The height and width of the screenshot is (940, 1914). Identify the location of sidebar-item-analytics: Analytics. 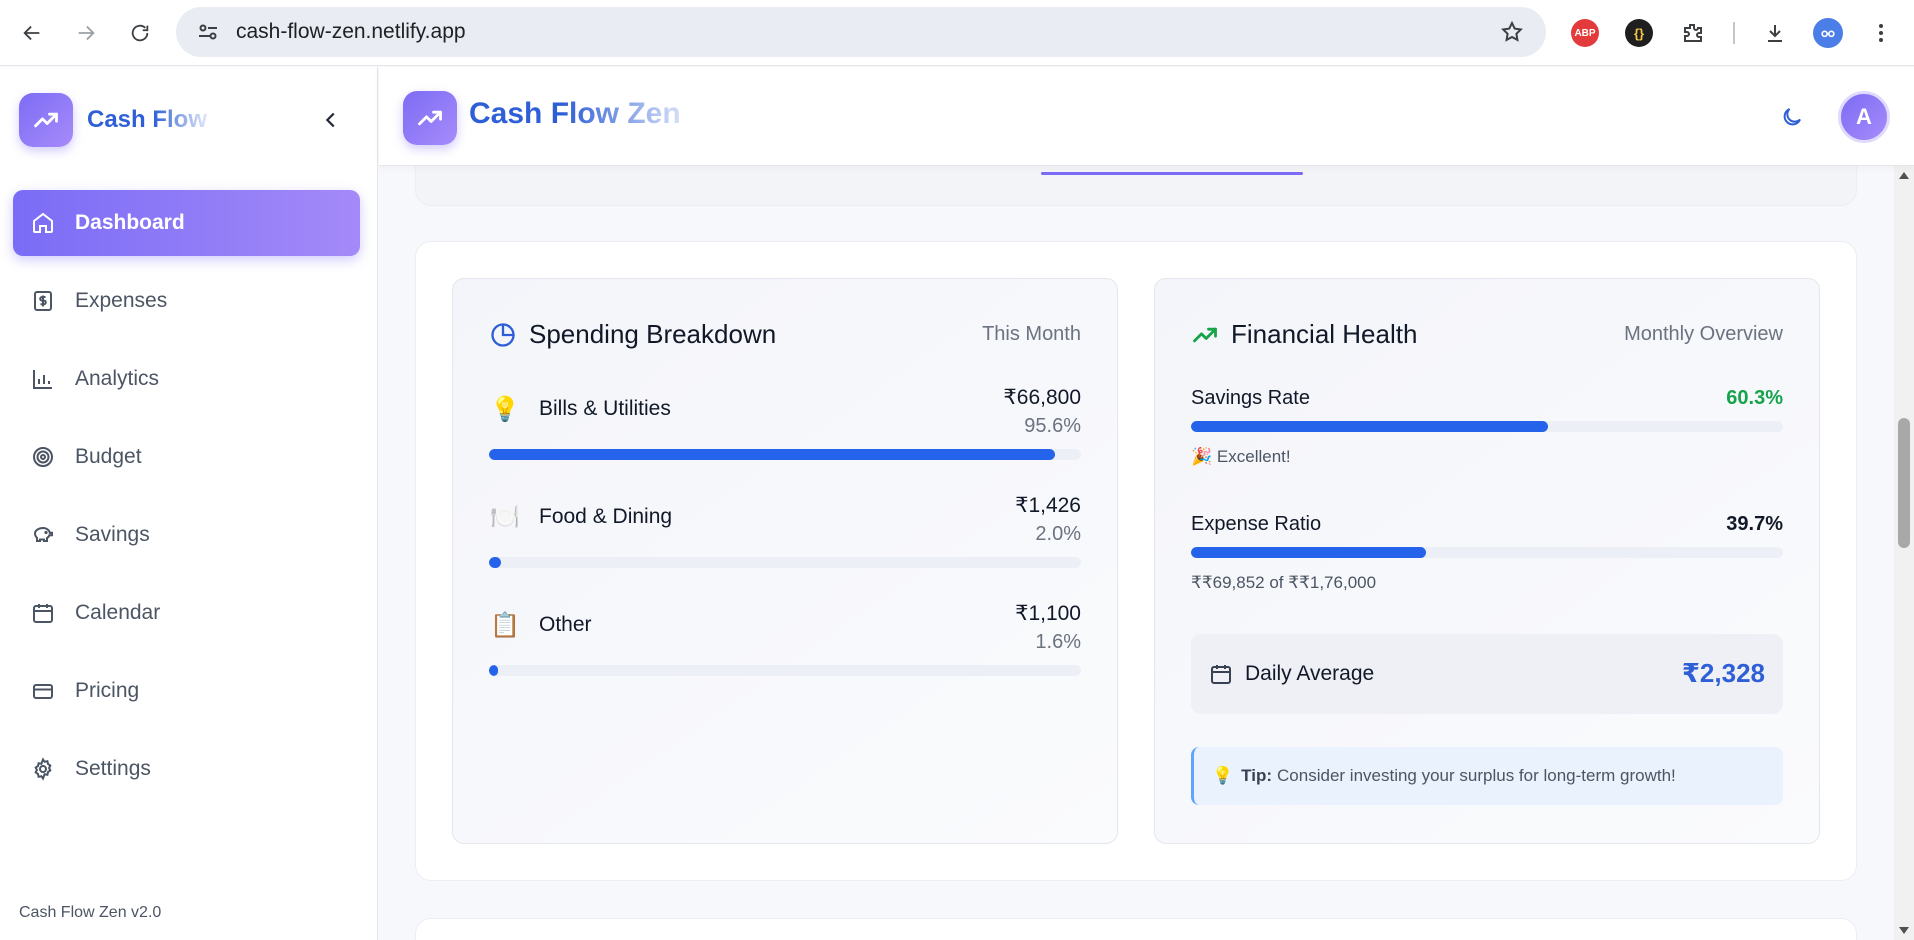
(186, 379).